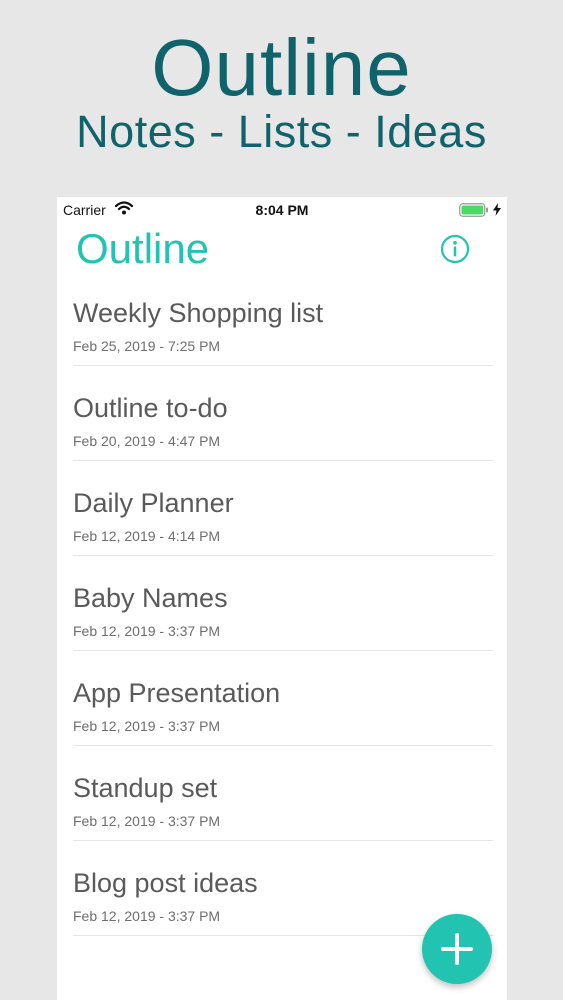 This screenshot has width=563, height=1000. Describe the element at coordinates (150, 598) in the screenshot. I see `note-title: Baby Names` at that location.